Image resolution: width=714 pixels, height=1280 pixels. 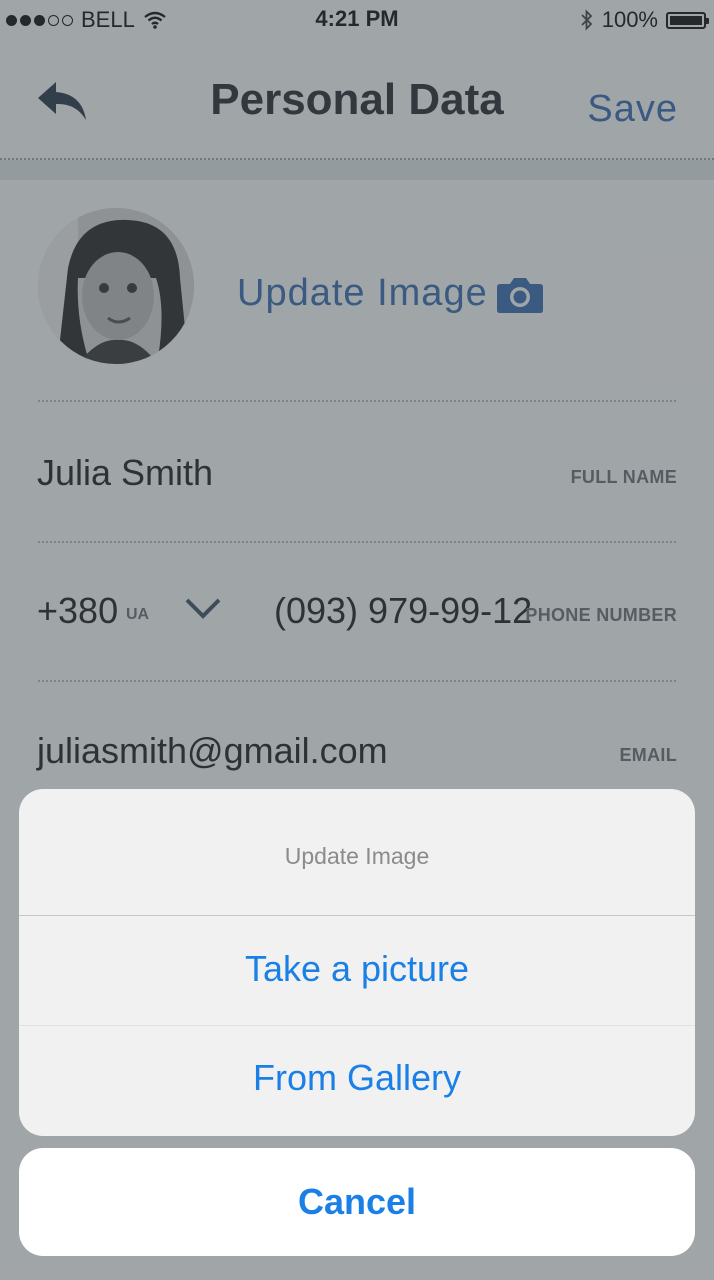 I want to click on take-picture-option: Take a picture, so click(x=357, y=971).